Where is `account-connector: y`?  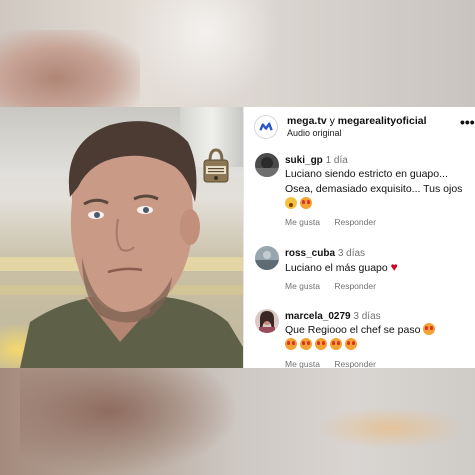
account-connector: y is located at coordinates (332, 121).